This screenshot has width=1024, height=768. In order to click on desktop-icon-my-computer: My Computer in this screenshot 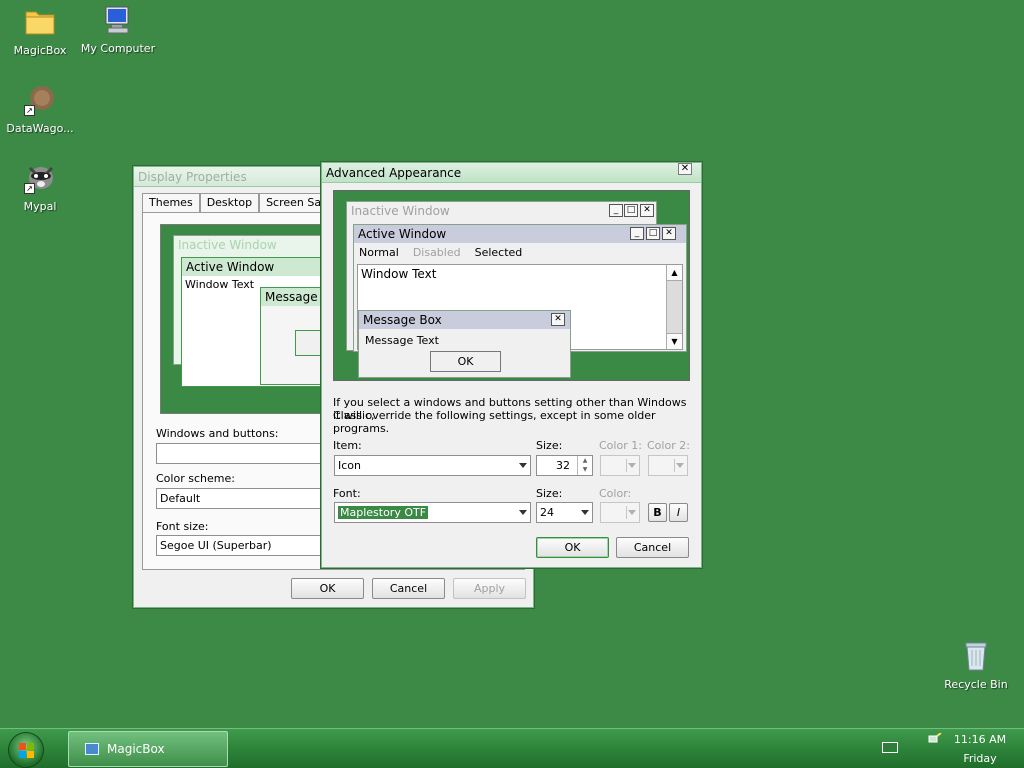, I will do `click(118, 29)`.